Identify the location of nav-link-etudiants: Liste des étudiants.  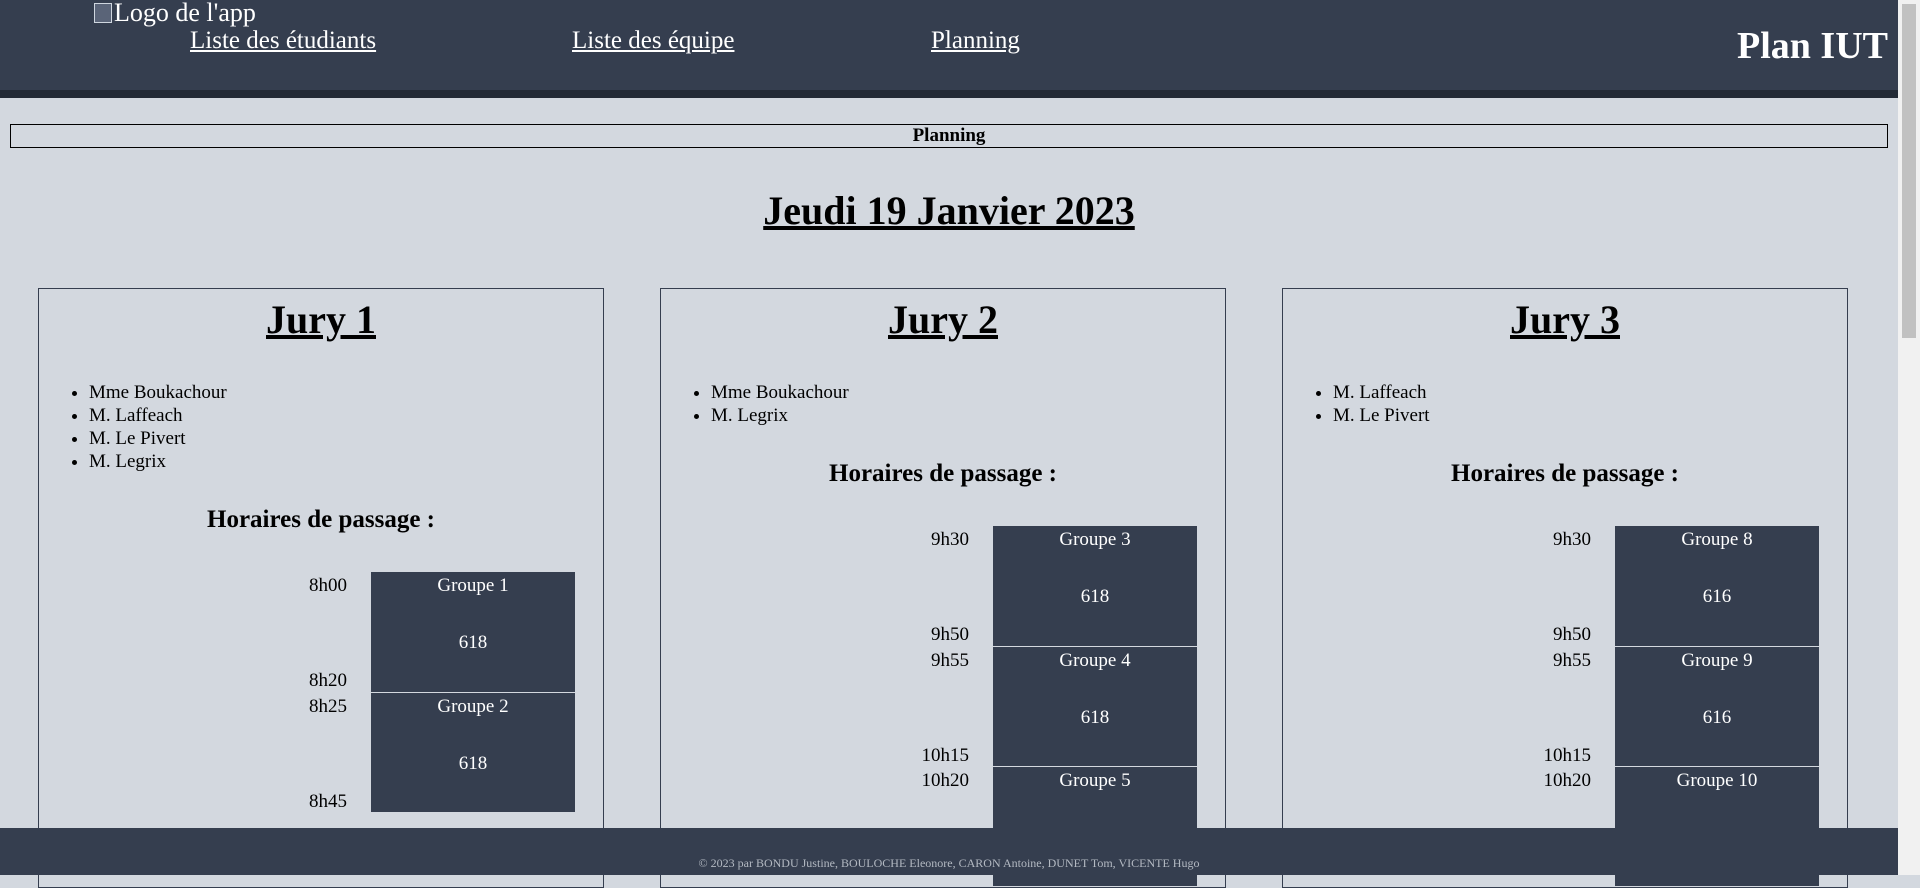
(283, 41).